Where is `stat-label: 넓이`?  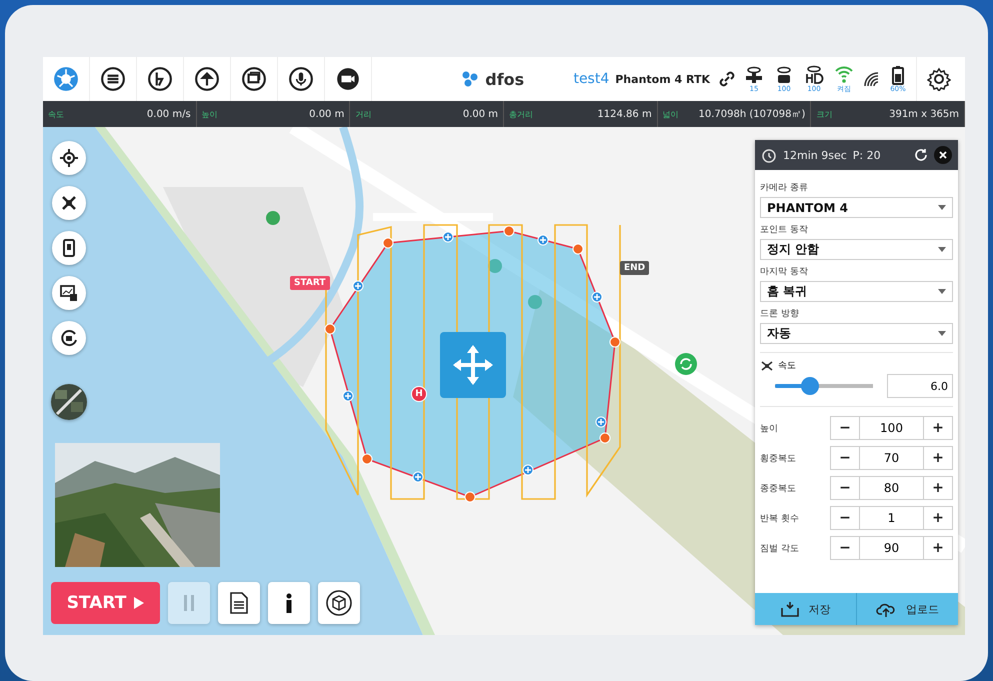
stat-label: 넓이 is located at coordinates (670, 114).